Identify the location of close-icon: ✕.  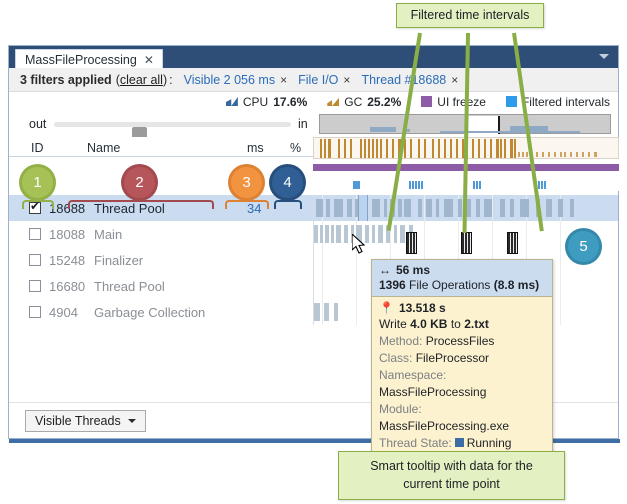
(149, 60).